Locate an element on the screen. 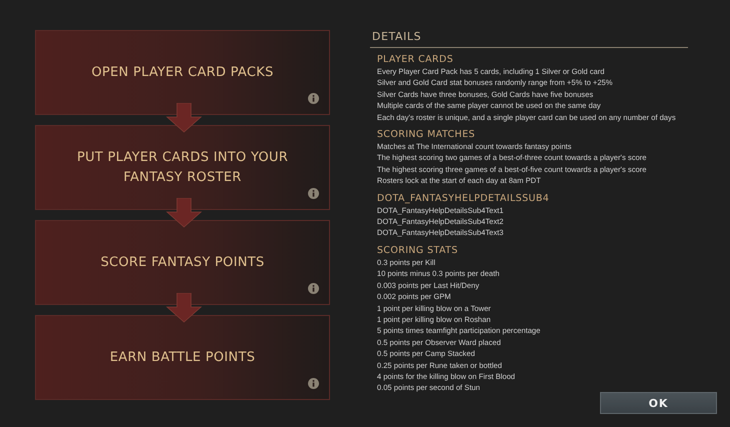 The width and height of the screenshot is (730, 427). step-label: PUT PLAYER CARDS INTO YOUR FANTASY ROSTER is located at coordinates (183, 167).